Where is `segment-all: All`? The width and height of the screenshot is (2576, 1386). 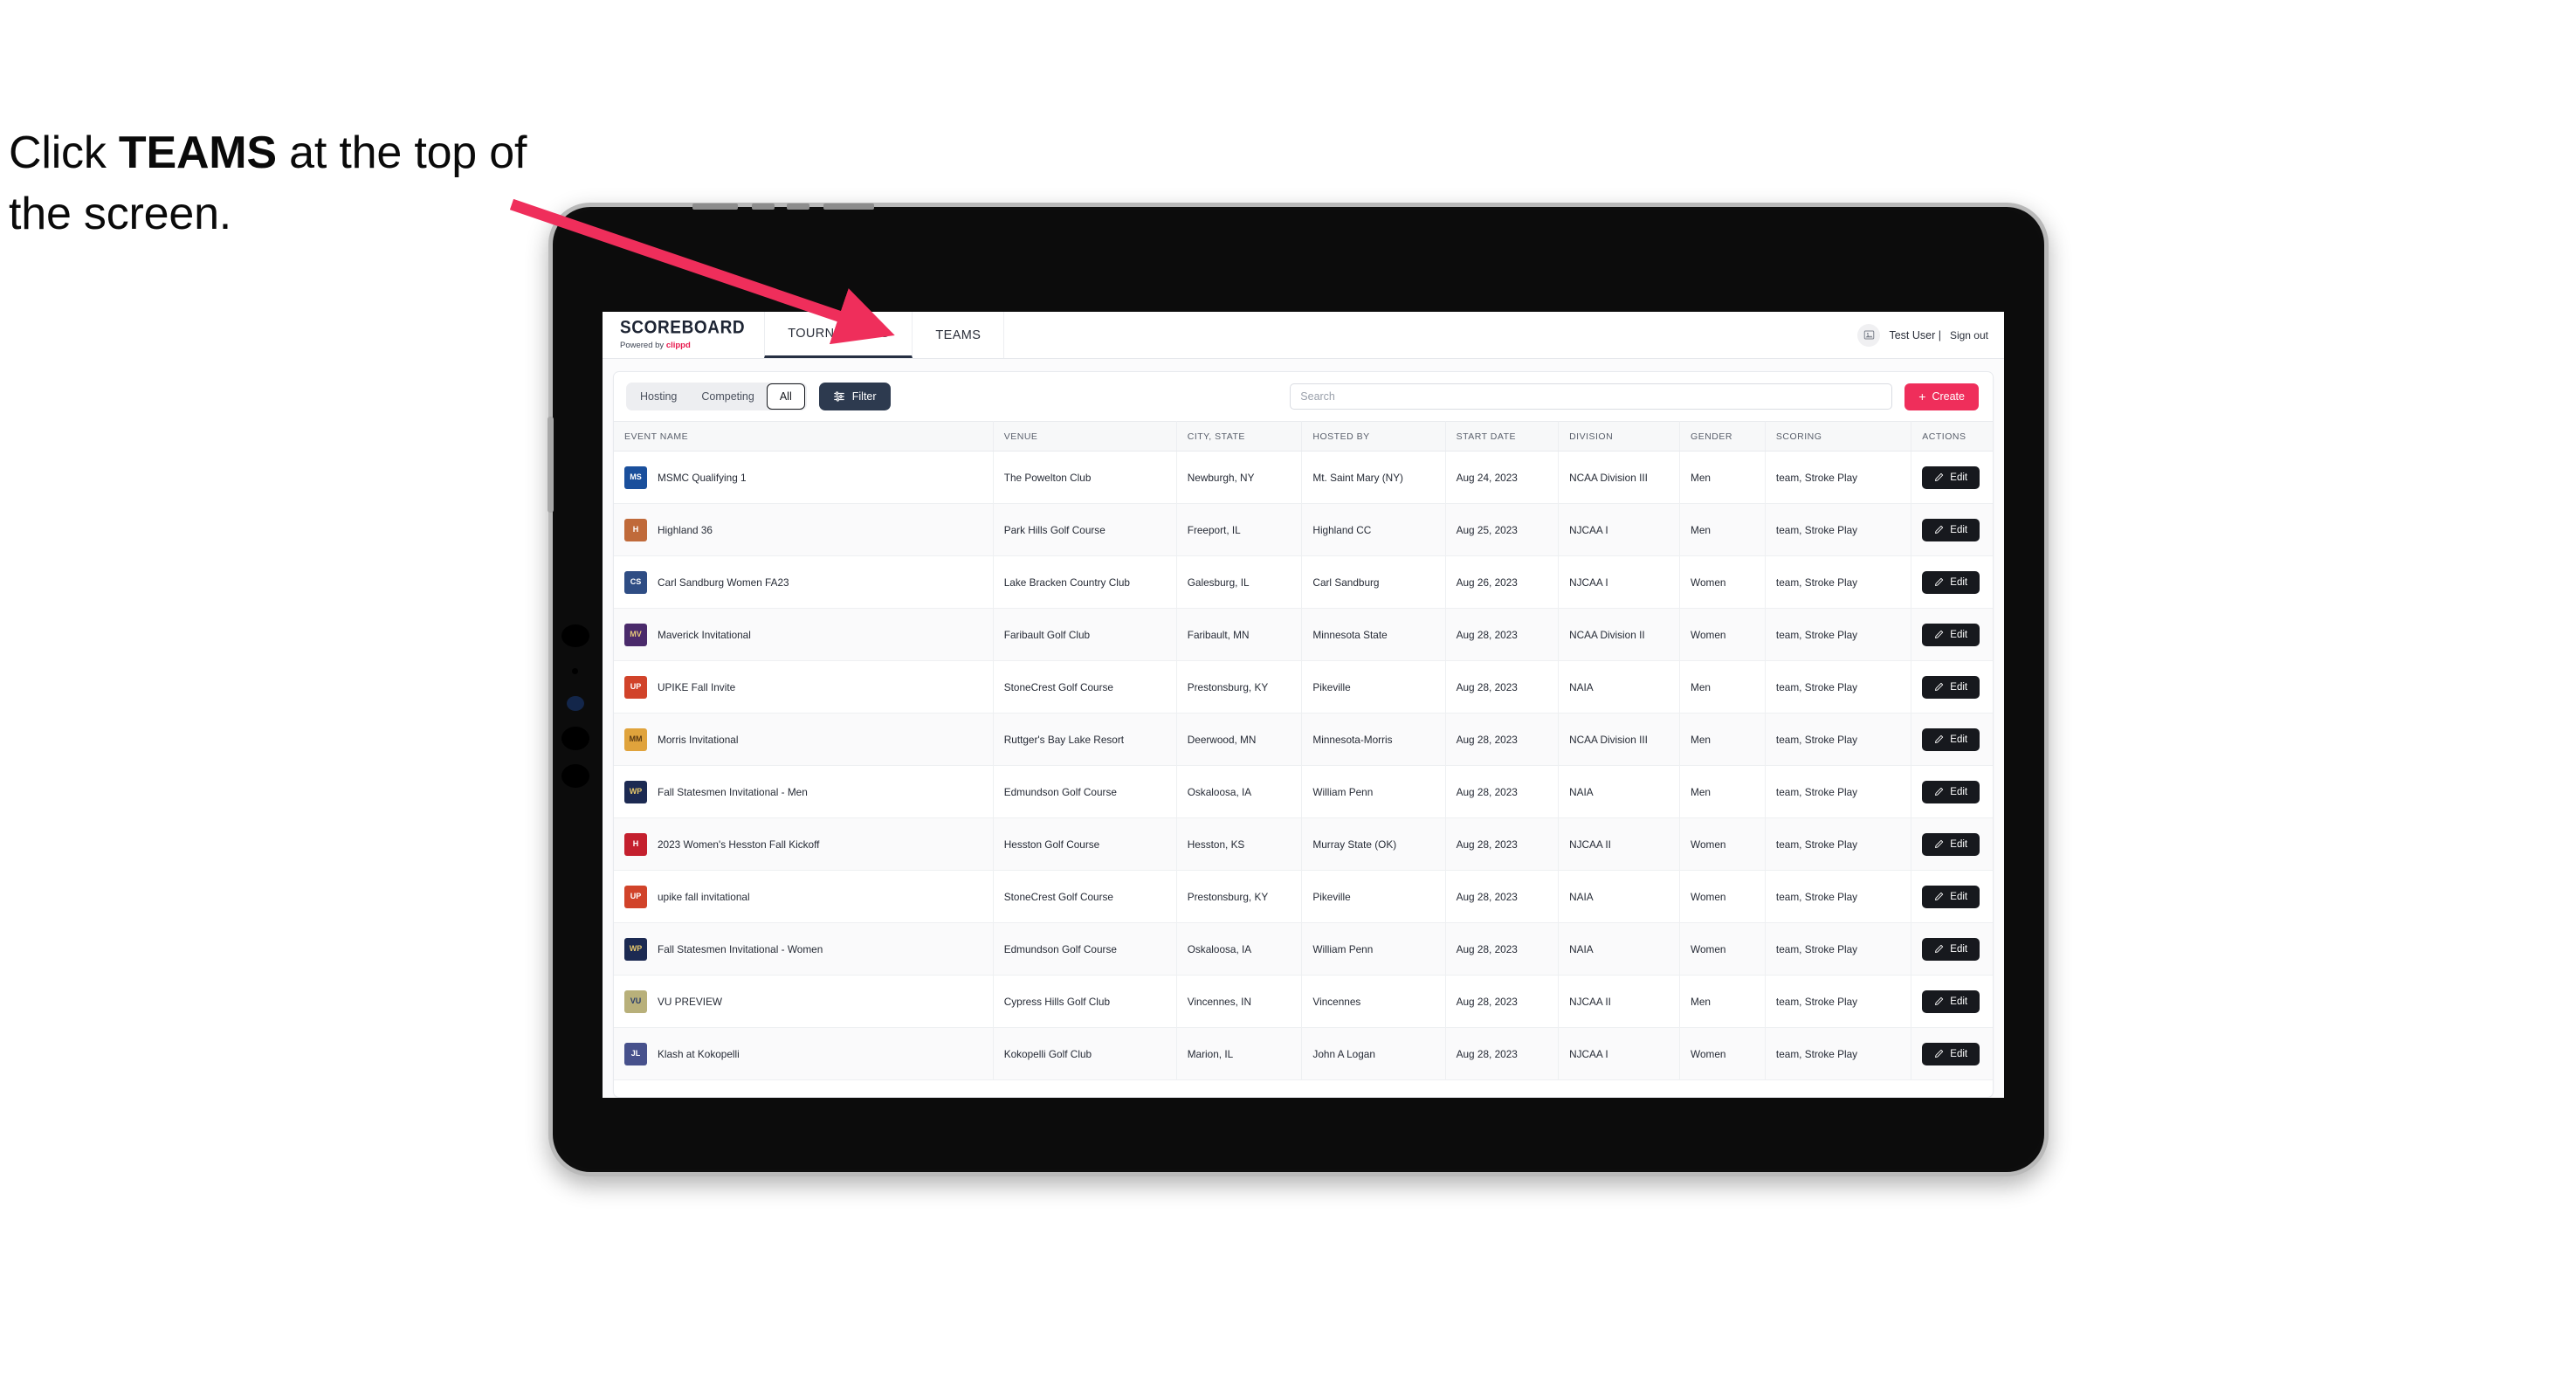
segment-all: All is located at coordinates (785, 396).